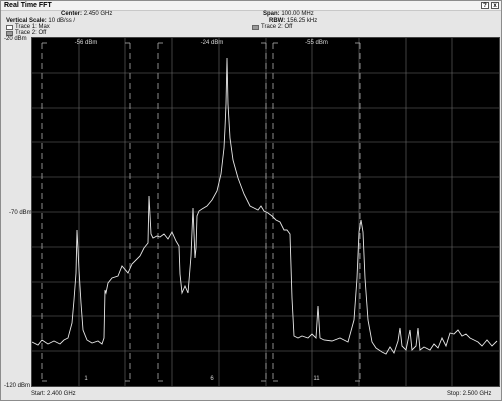 The width and height of the screenshot is (502, 401). What do you see at coordinates (62, 21) in the screenshot?
I see `vertical-scale-value: 10 dB/ss /` at bounding box center [62, 21].